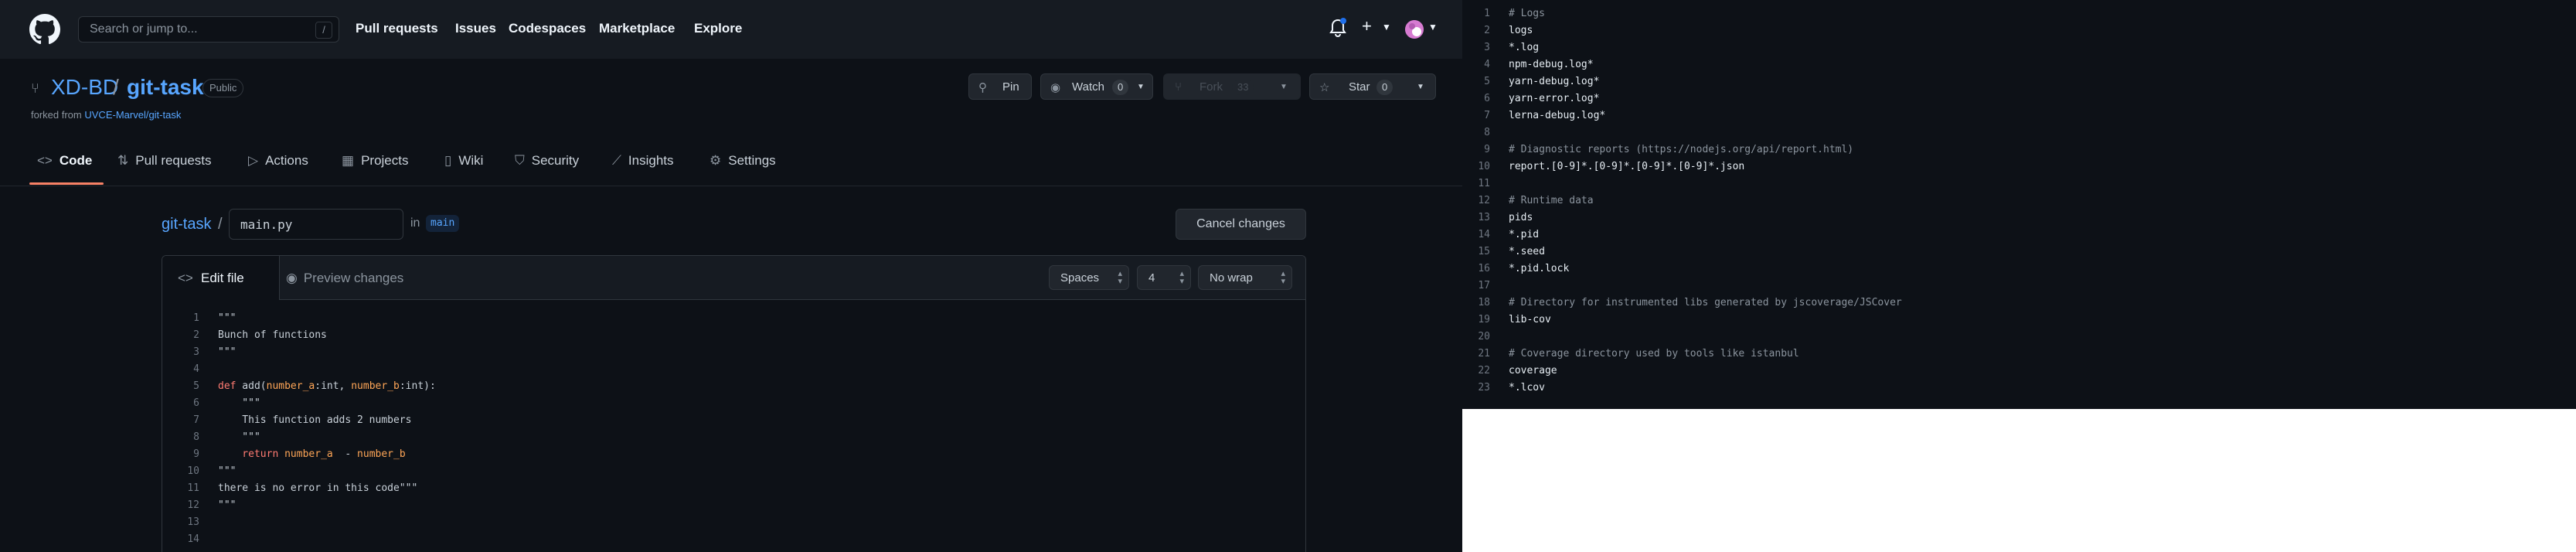 The width and height of the screenshot is (2576, 552). Describe the element at coordinates (1533, 371) in the screenshot. I see `line-text: coverage` at that location.